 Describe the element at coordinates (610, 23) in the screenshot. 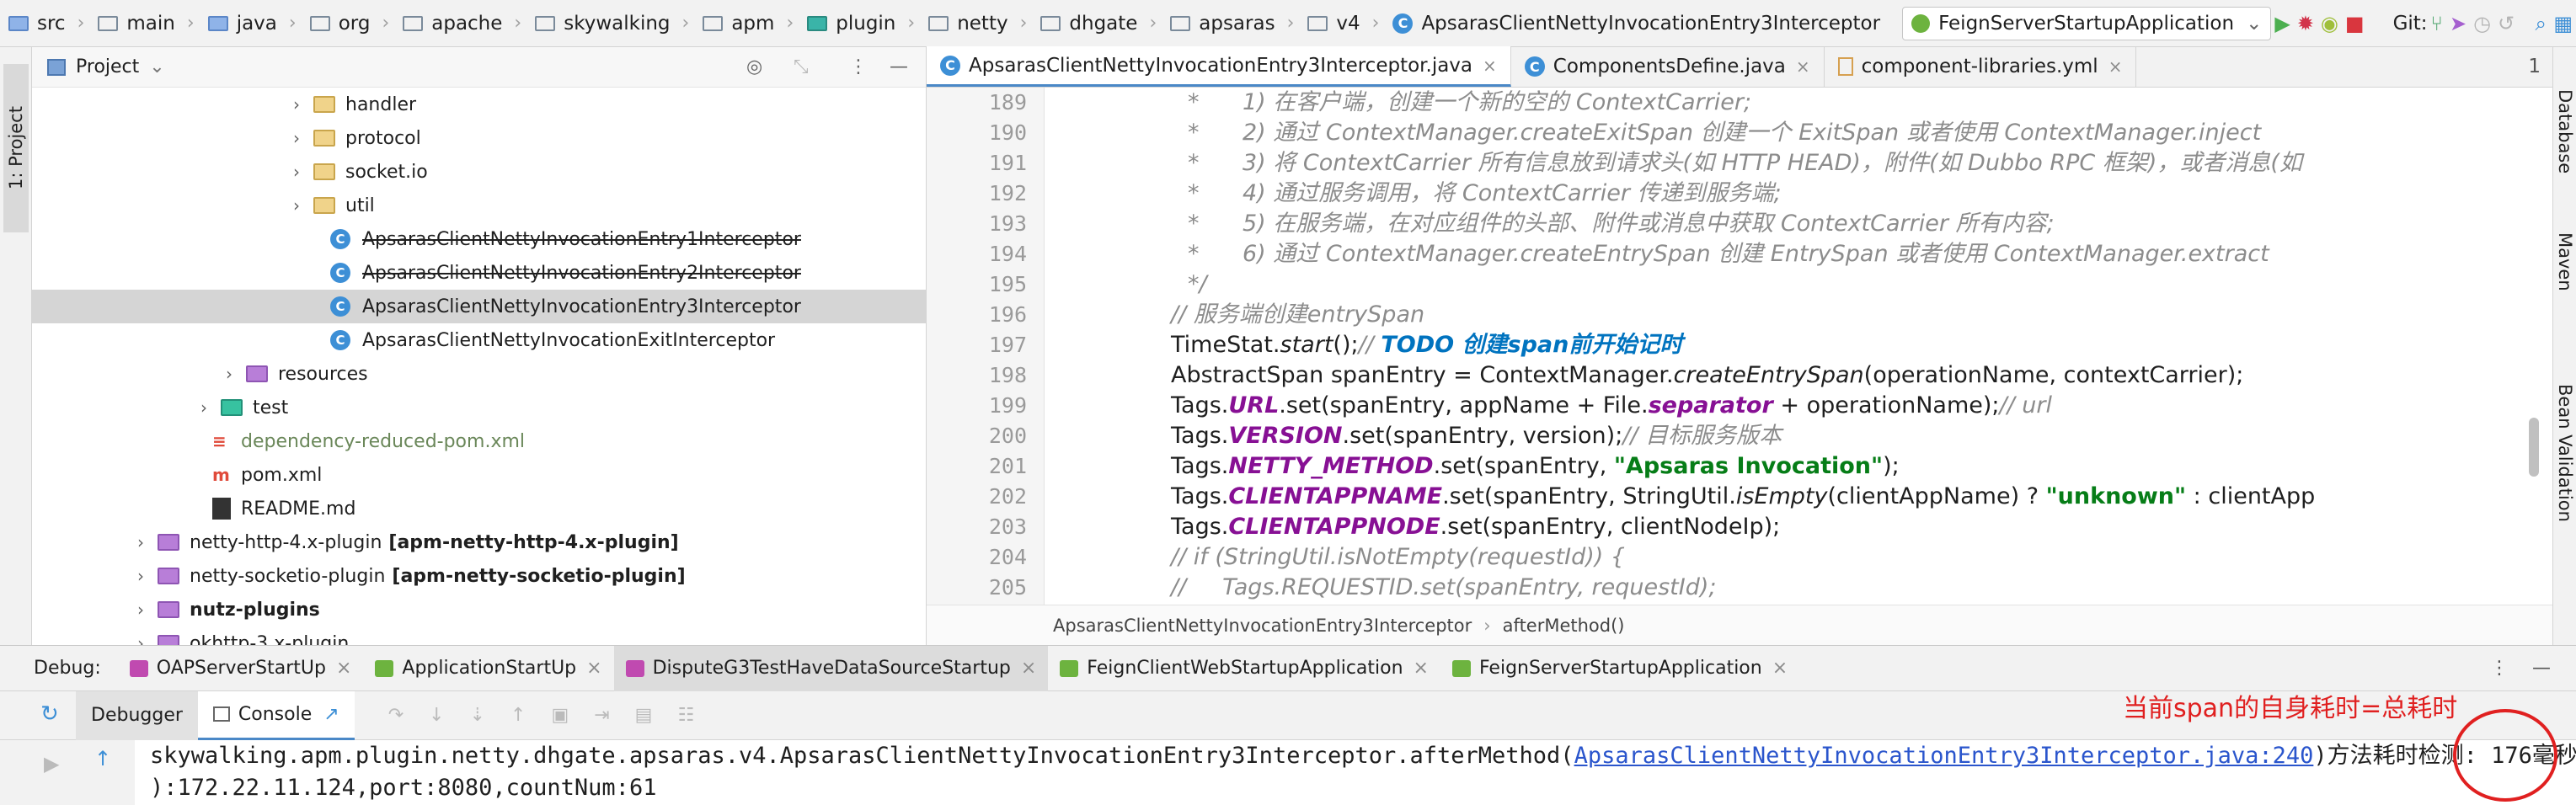

I see `breadcrumb-item: skywalking ›` at that location.